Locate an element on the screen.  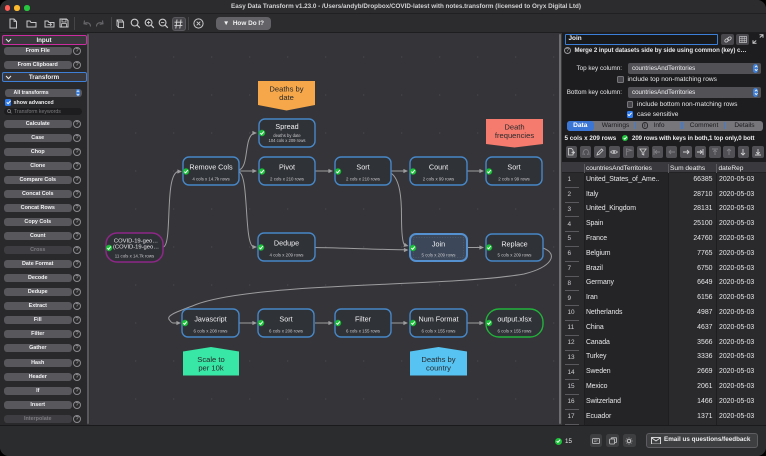
svg-text: 4 cols x 209 rows is located at coordinates (287, 255).